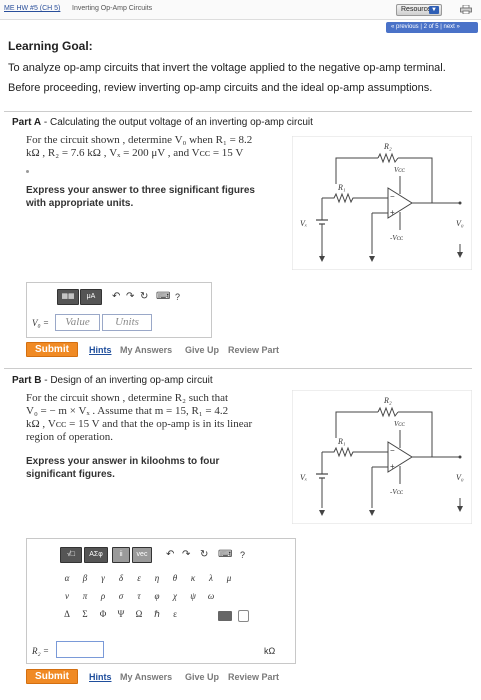  I want to click on give-up-link-b: Give Up, so click(202, 677).